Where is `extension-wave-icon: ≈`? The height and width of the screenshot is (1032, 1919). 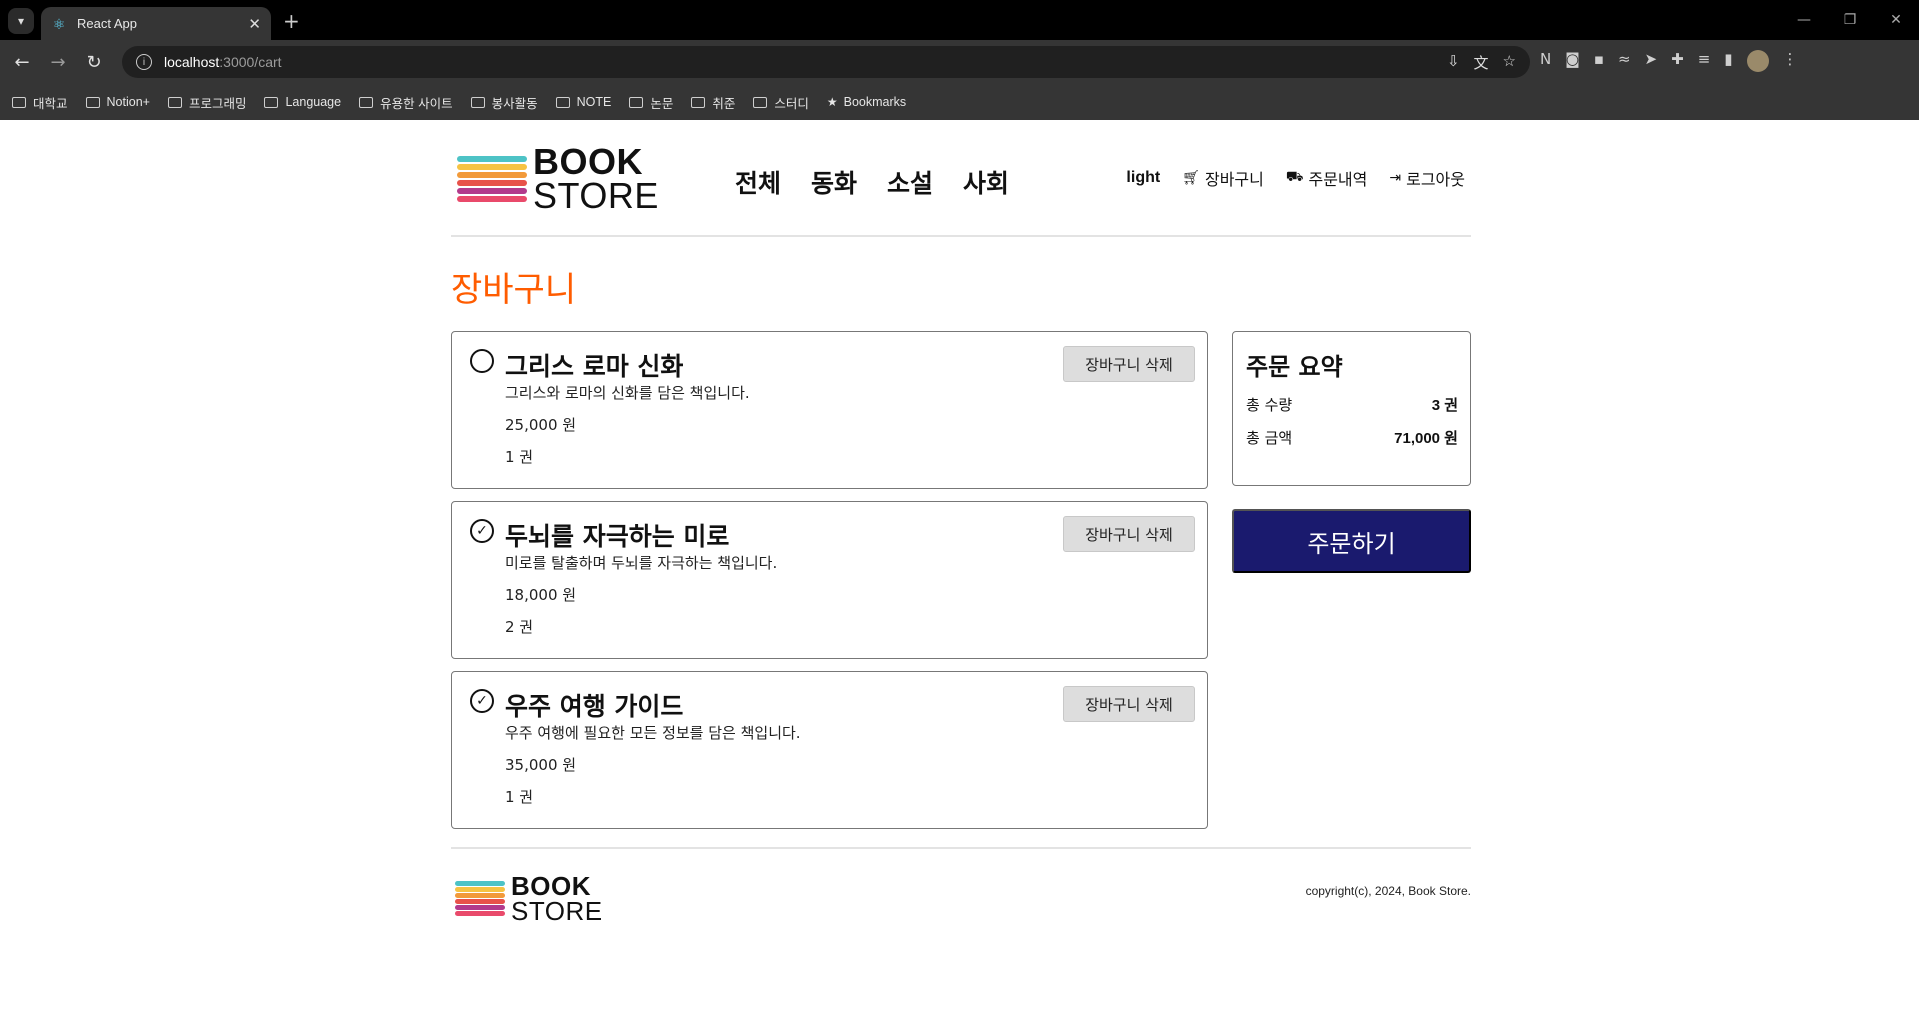
extension-wave-icon: ≈ is located at coordinates (1624, 61).